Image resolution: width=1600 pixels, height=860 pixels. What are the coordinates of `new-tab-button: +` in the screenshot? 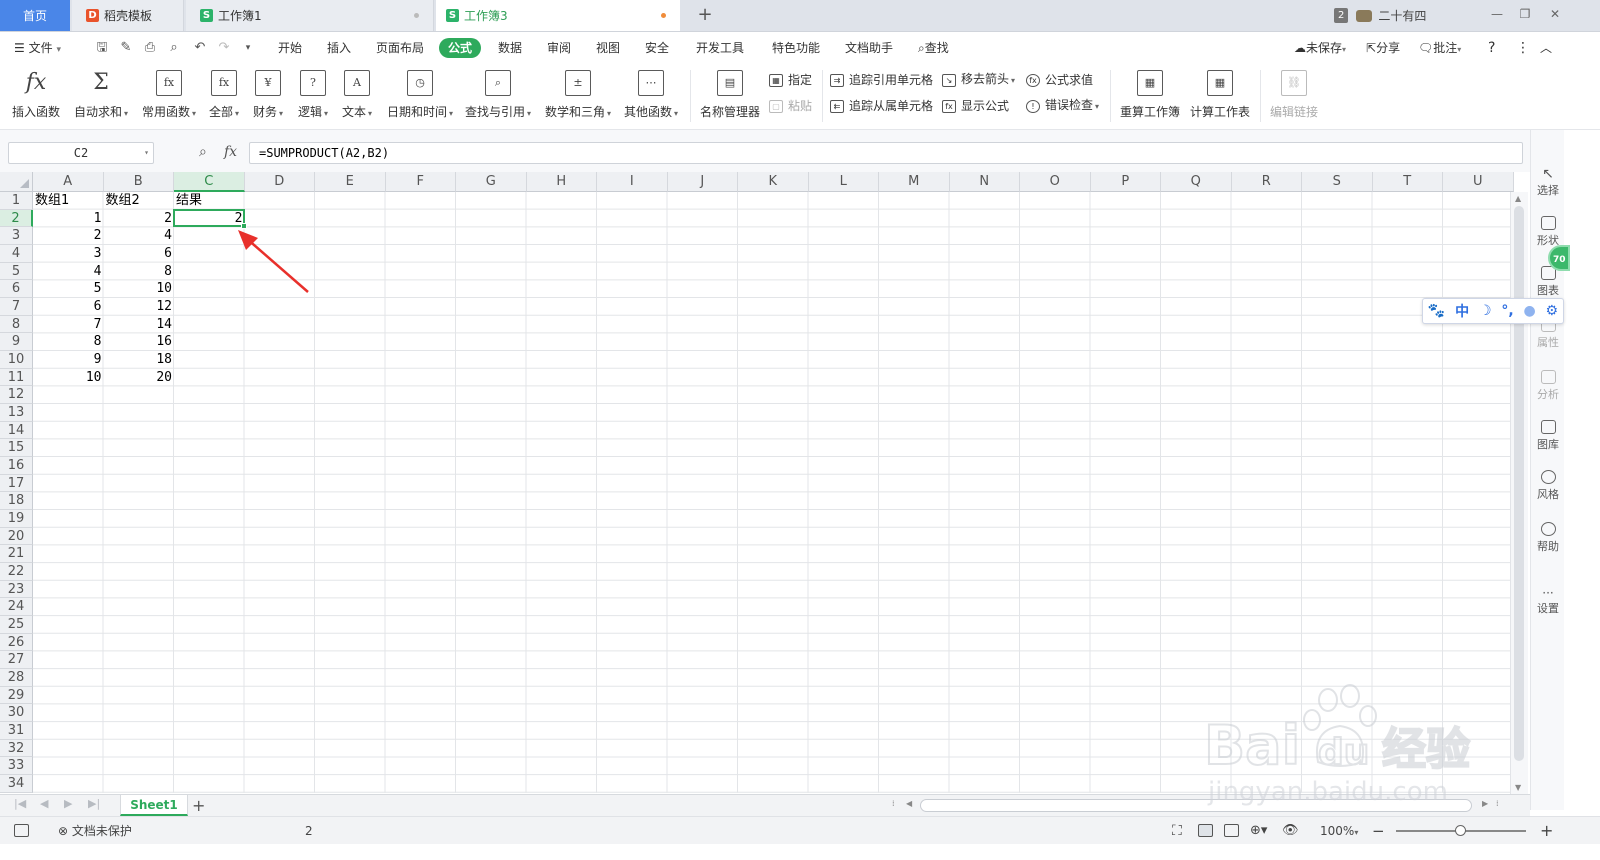 It's located at (705, 15).